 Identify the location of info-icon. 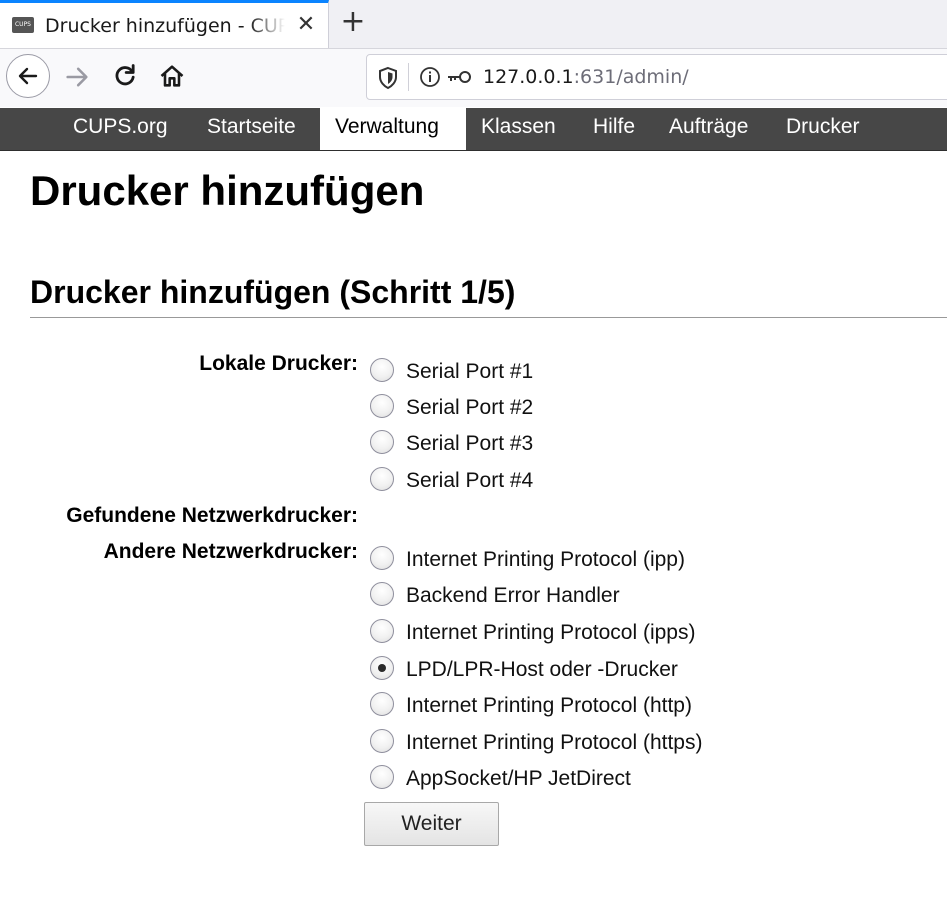
(430, 77).